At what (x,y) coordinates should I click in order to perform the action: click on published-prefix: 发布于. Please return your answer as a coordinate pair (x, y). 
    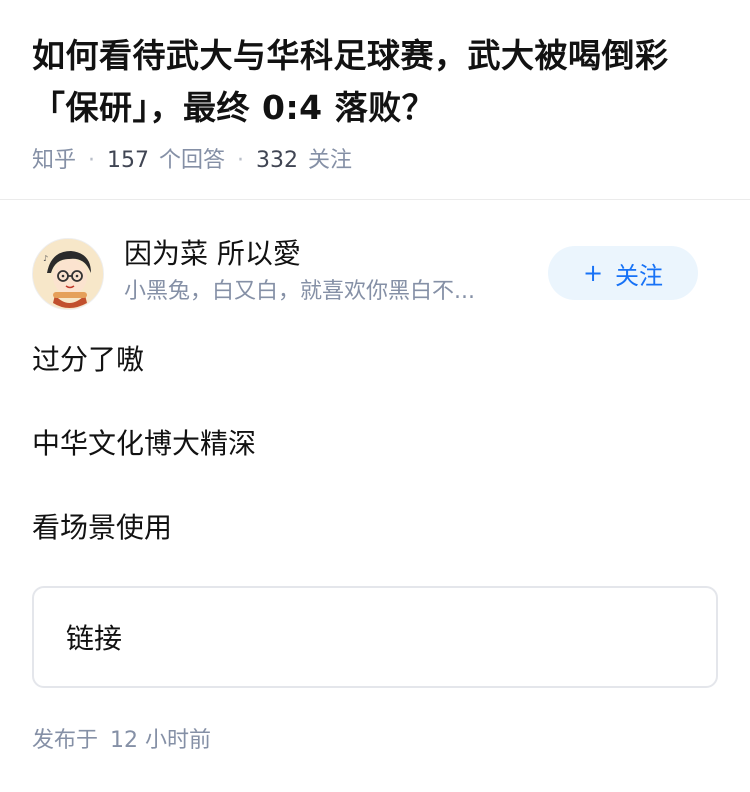
    Looking at the image, I should click on (65, 740).